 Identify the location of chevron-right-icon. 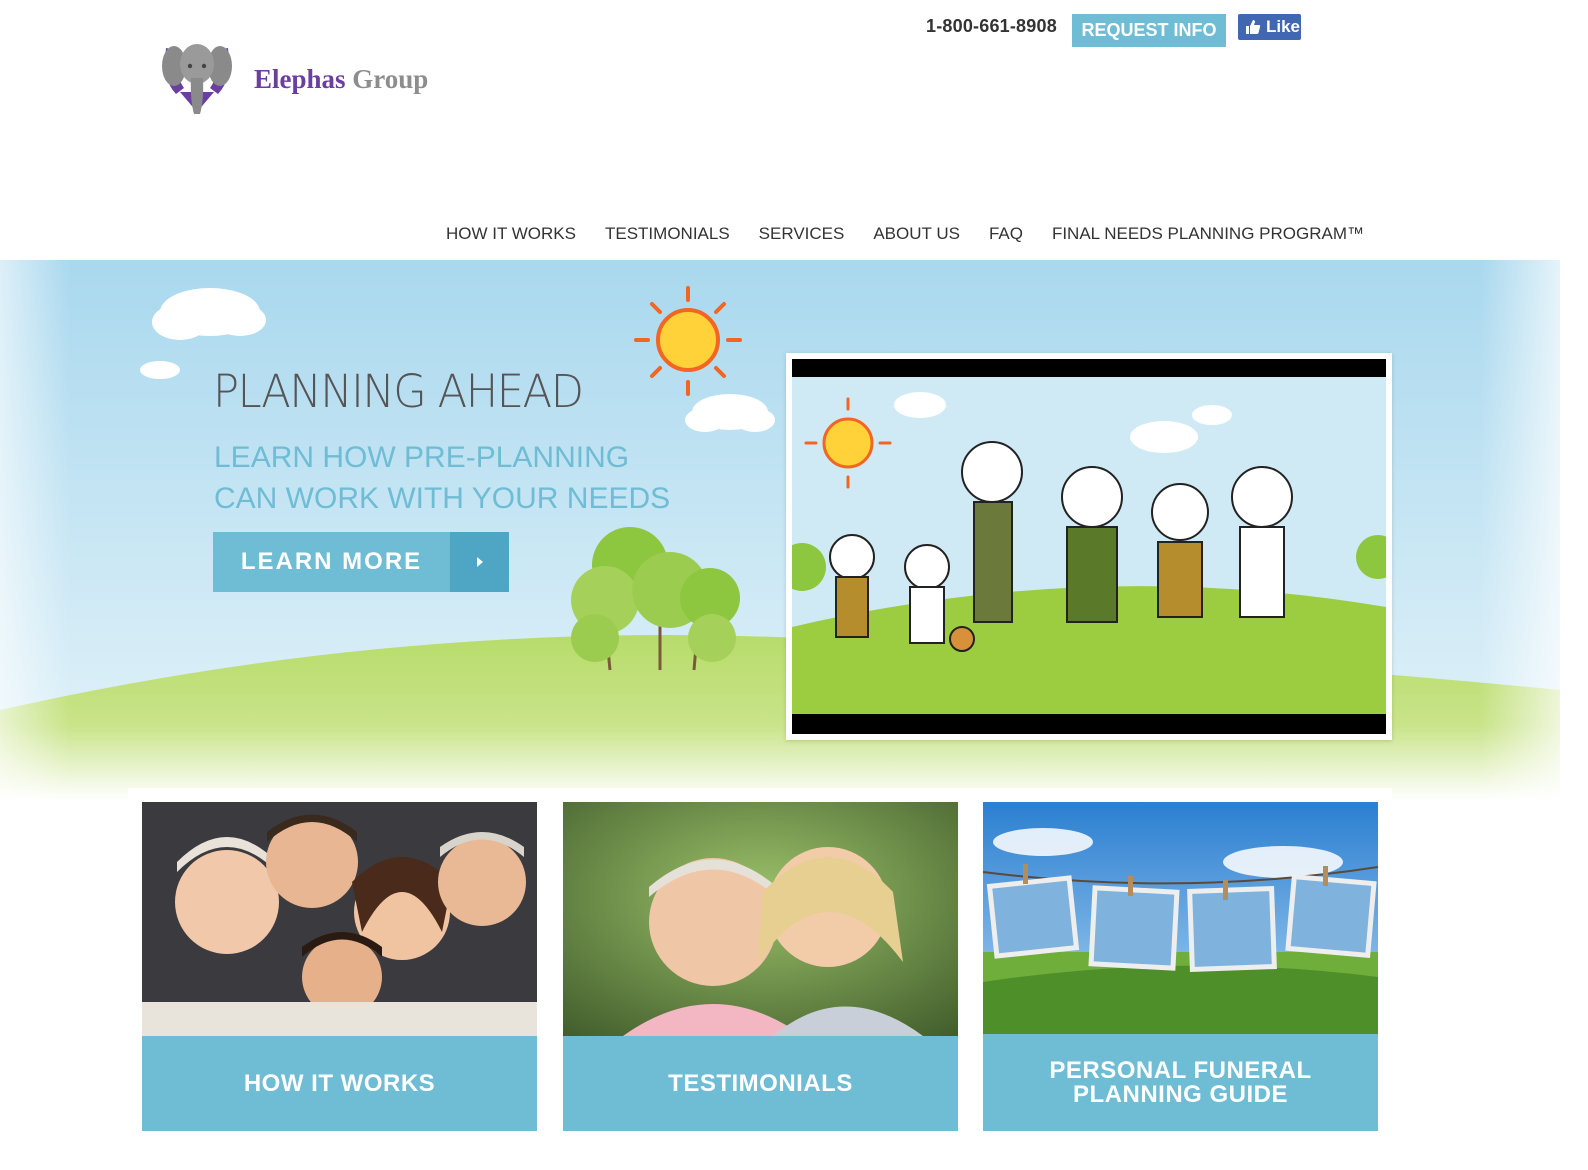
(479, 562).